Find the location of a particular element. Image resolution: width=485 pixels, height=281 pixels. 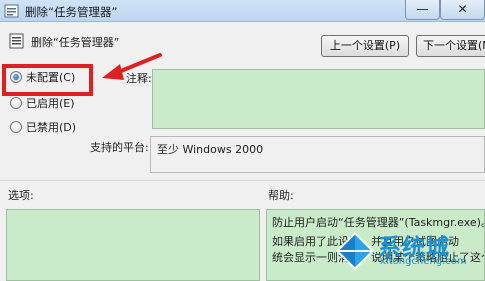

options-pane is located at coordinates (133, 245).